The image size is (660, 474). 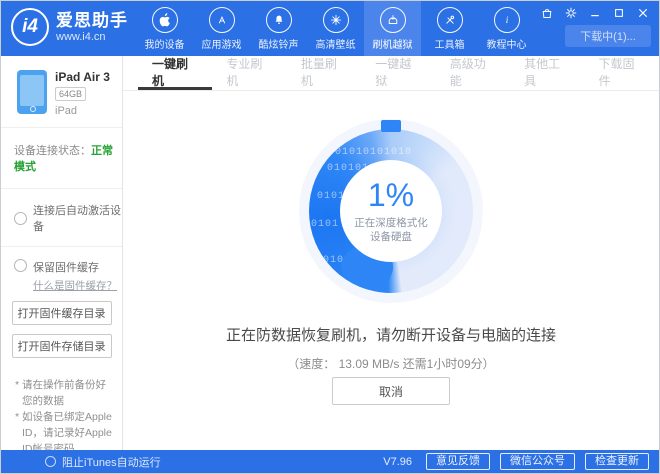 What do you see at coordinates (391, 195) in the screenshot?
I see `progress-percent: 1%` at bounding box center [391, 195].